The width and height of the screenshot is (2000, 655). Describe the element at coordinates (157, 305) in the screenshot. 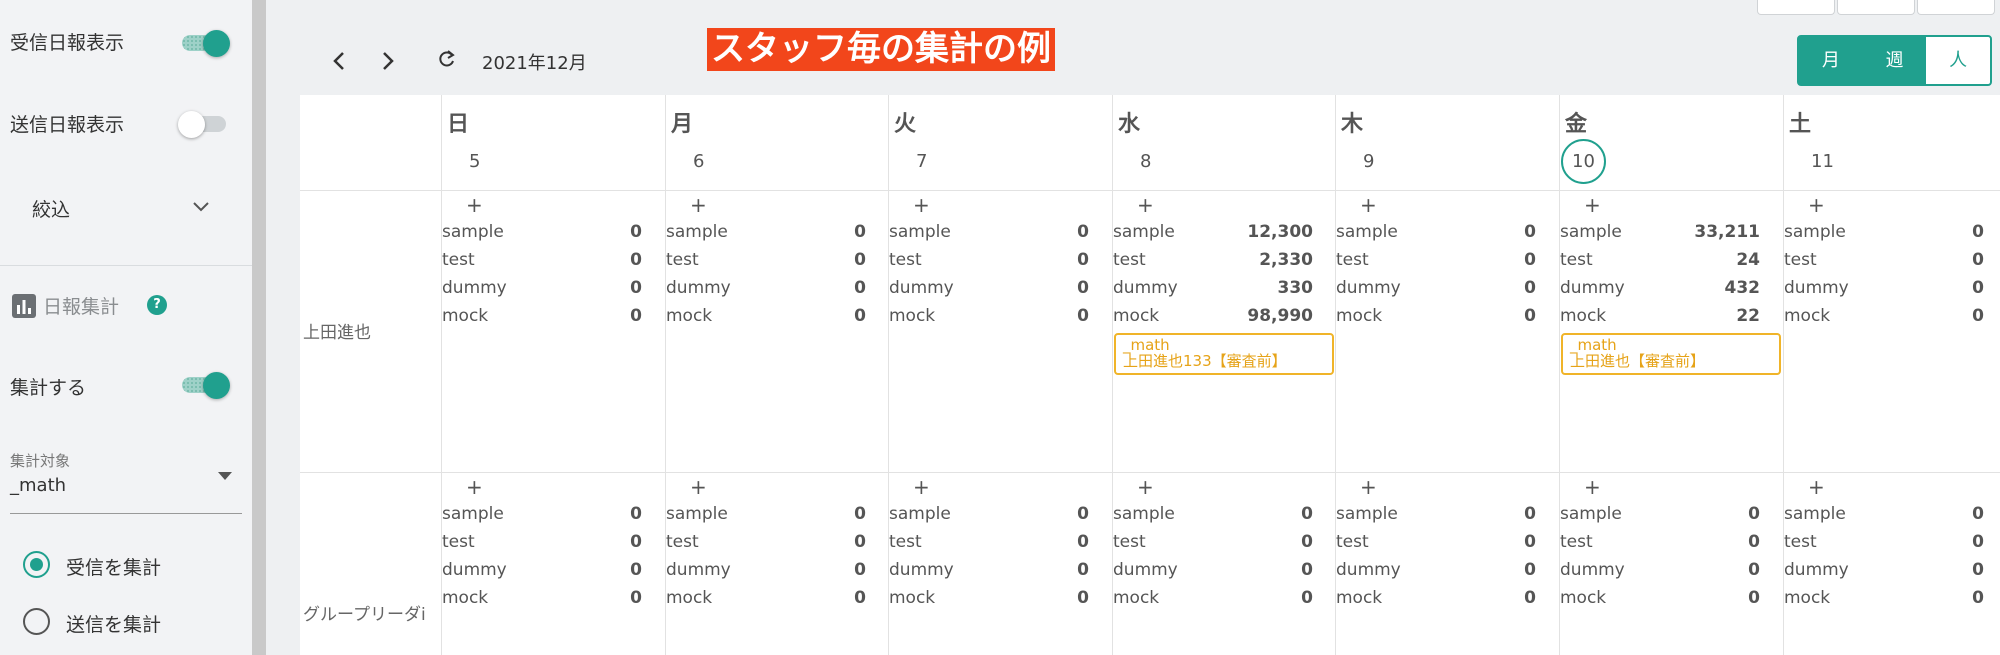

I see `help-icon: ?` at that location.